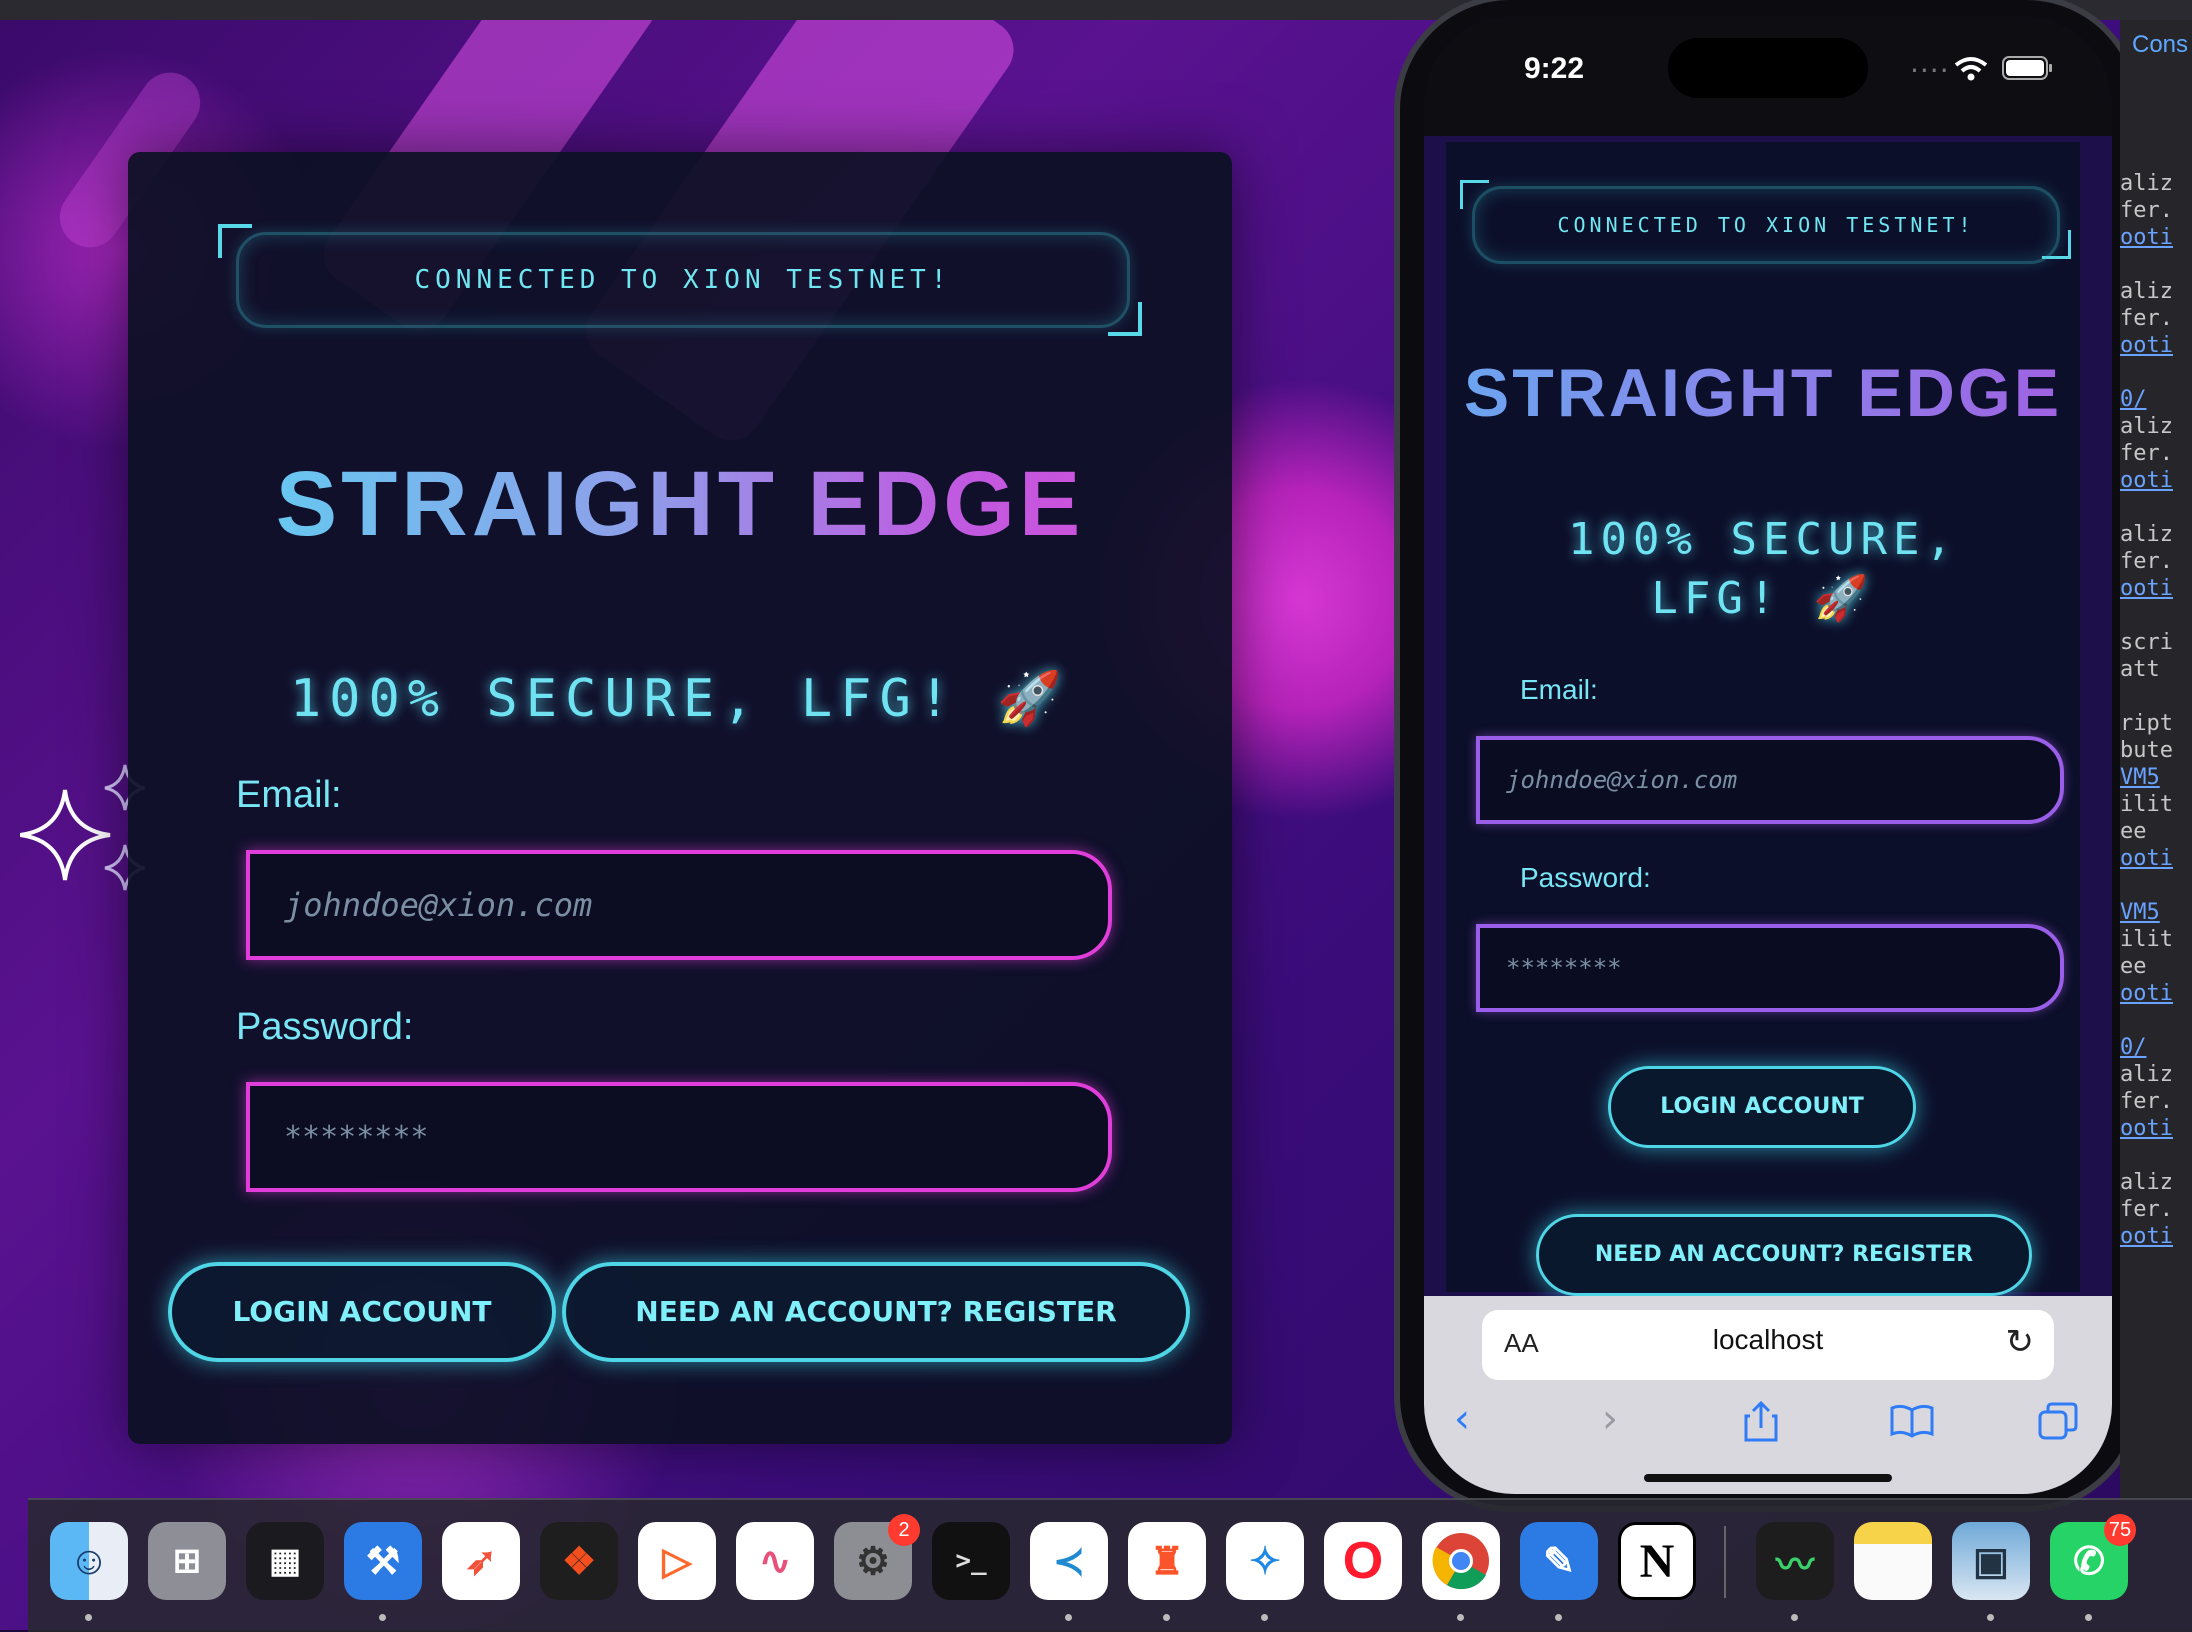 Image resolution: width=2192 pixels, height=1632 pixels. What do you see at coordinates (1363, 1561) in the screenshot?
I see `opera-icon: O` at bounding box center [1363, 1561].